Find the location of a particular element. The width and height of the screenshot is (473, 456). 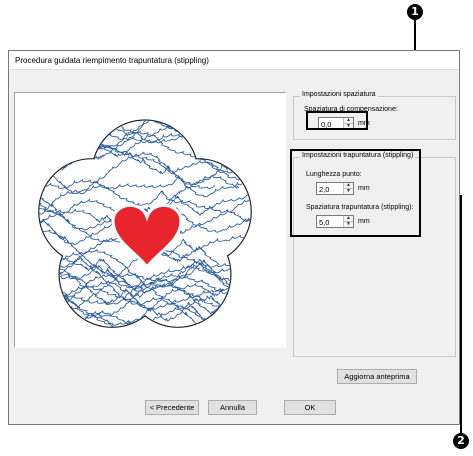

callout-badge-1: 1 is located at coordinates (415, 12).